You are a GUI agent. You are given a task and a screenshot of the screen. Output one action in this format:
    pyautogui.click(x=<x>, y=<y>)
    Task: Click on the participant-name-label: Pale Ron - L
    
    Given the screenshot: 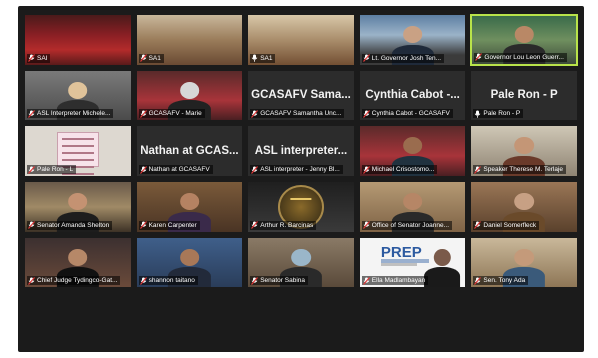 What is the action you would take?
    pyautogui.click(x=52, y=169)
    